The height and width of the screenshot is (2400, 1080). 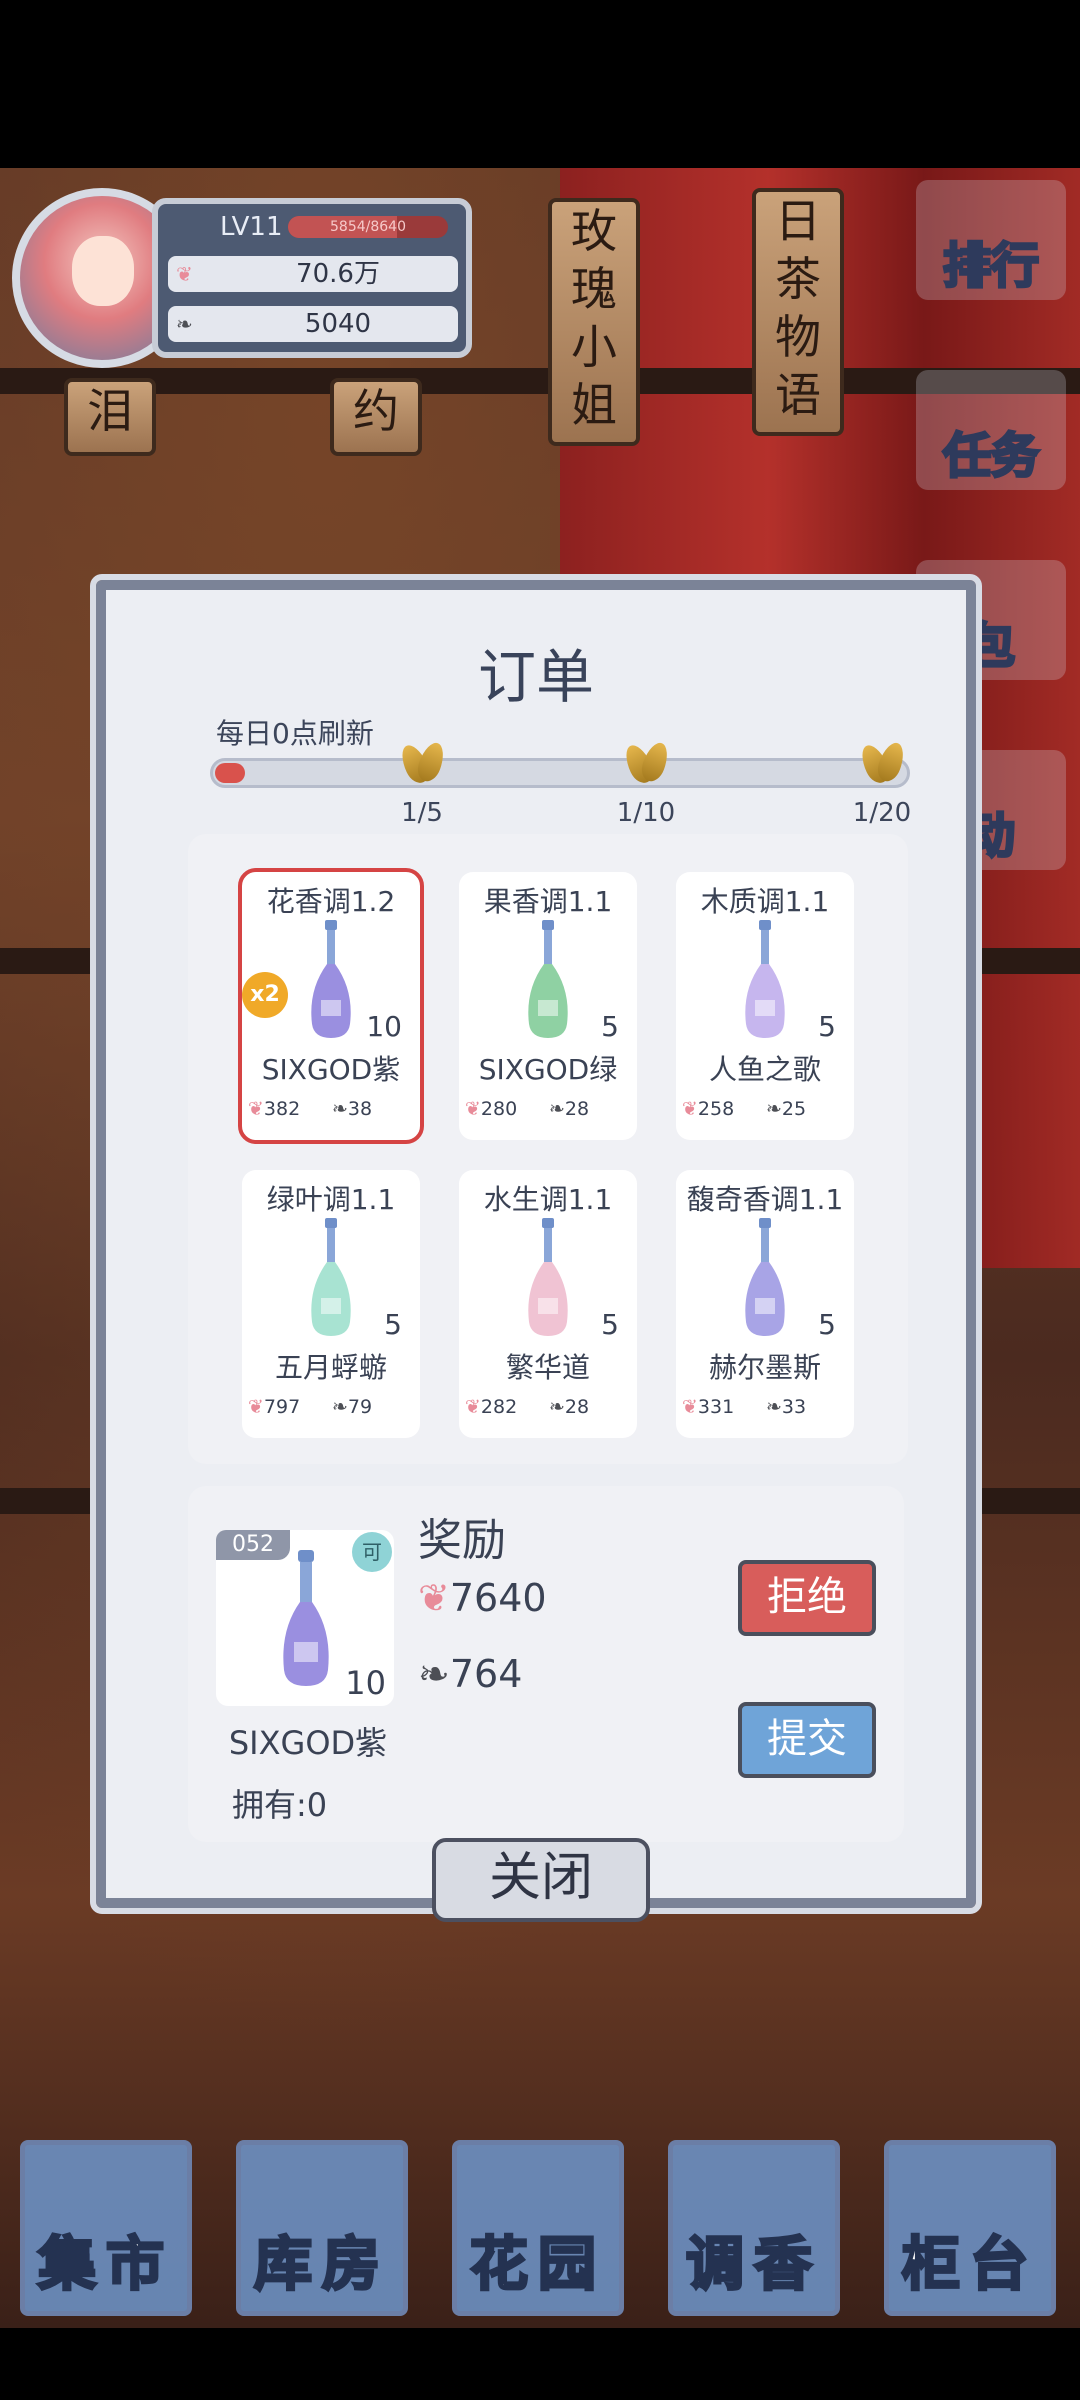 I want to click on reject-button: 拒绝, so click(x=807, y=1598).